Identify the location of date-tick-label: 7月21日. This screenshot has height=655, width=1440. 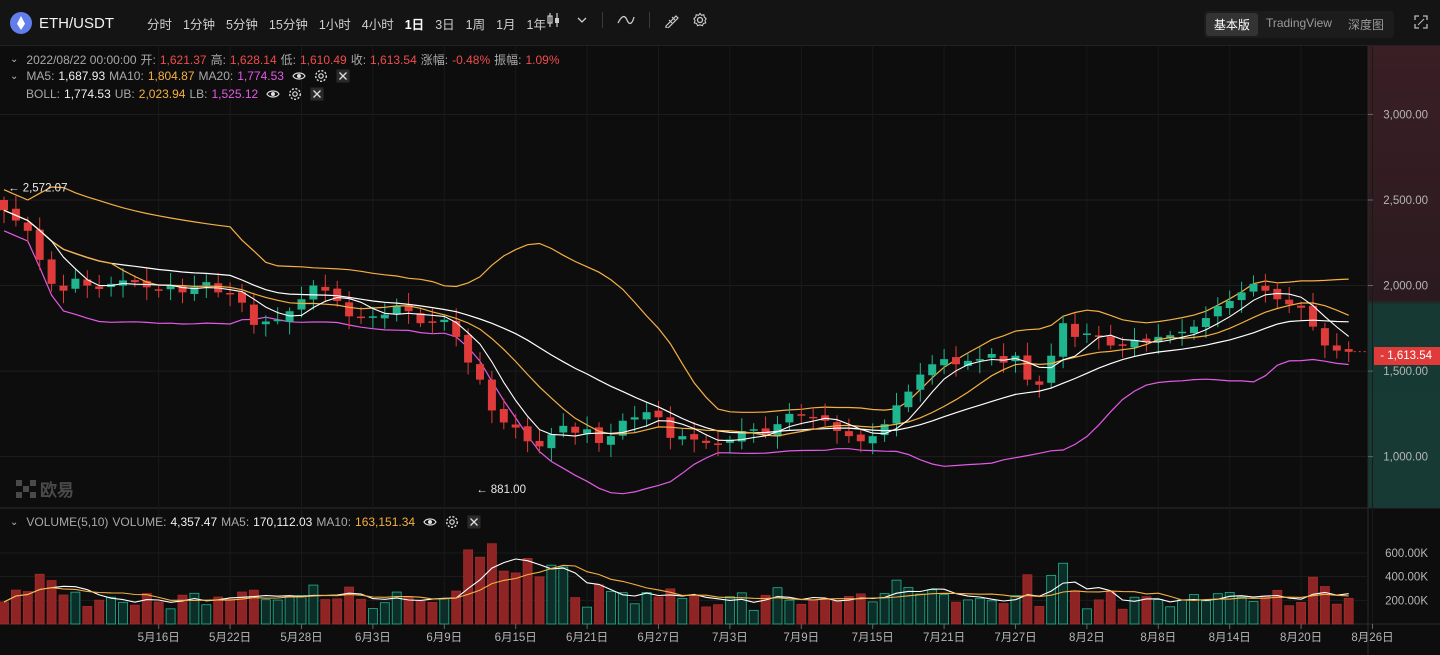
(944, 638).